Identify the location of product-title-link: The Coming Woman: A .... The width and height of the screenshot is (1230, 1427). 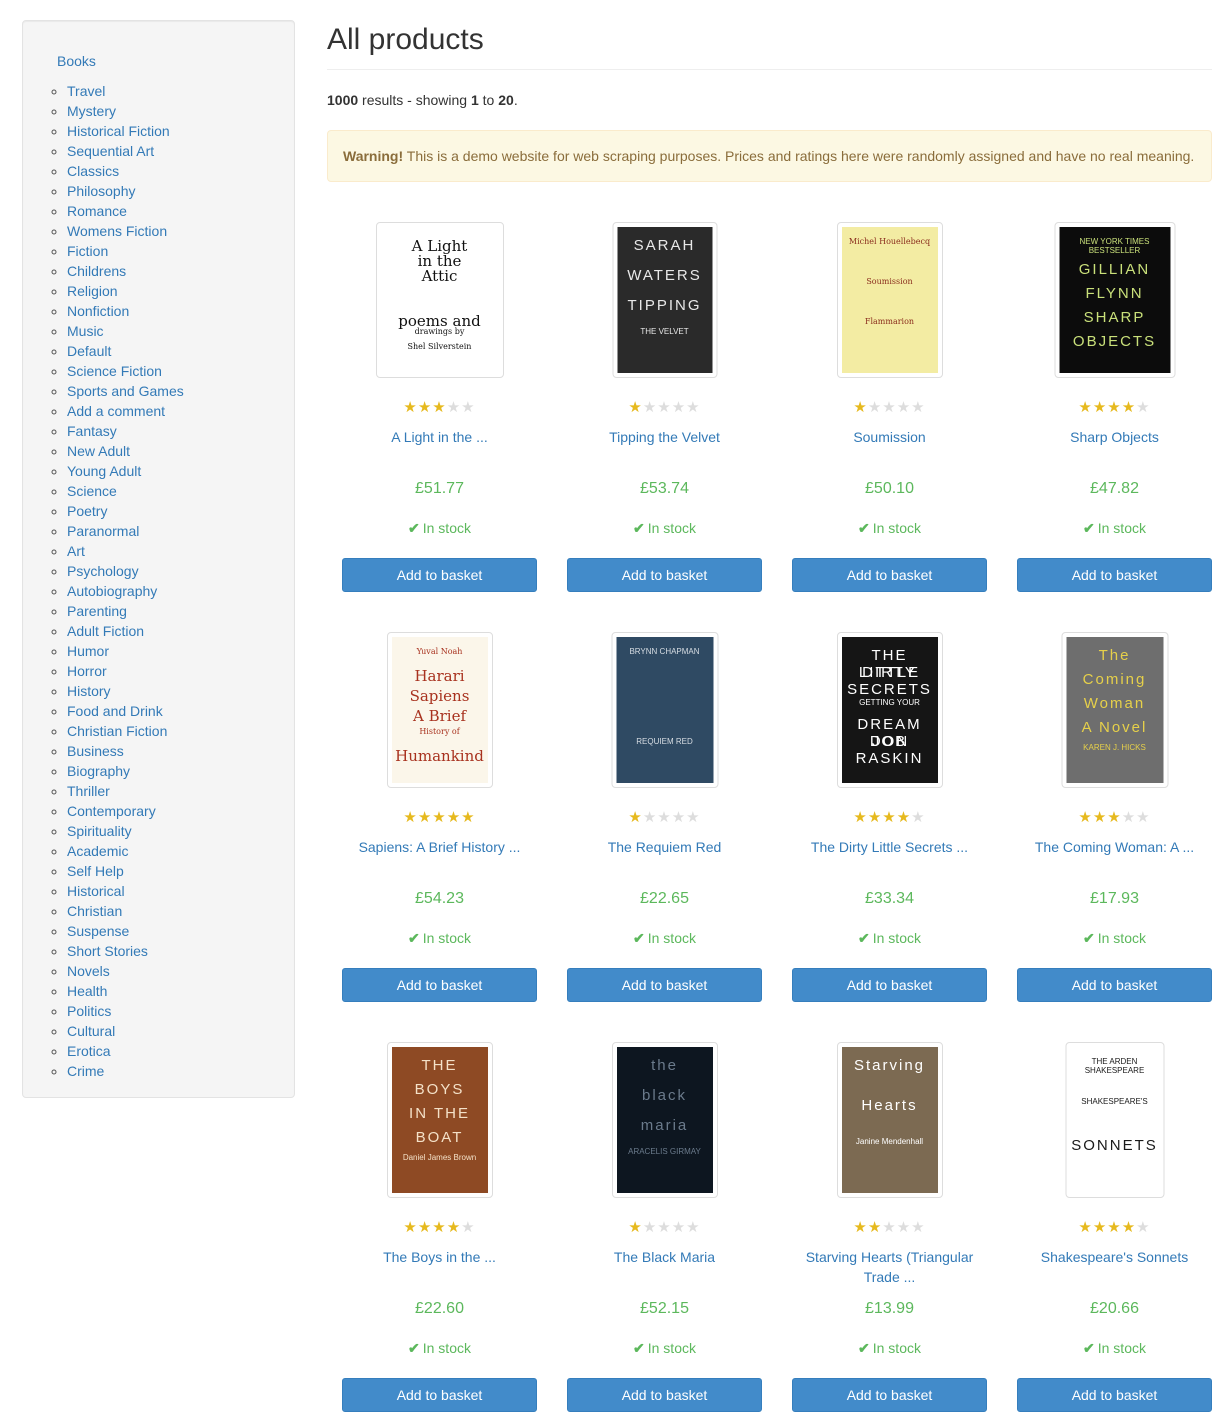
(1114, 847).